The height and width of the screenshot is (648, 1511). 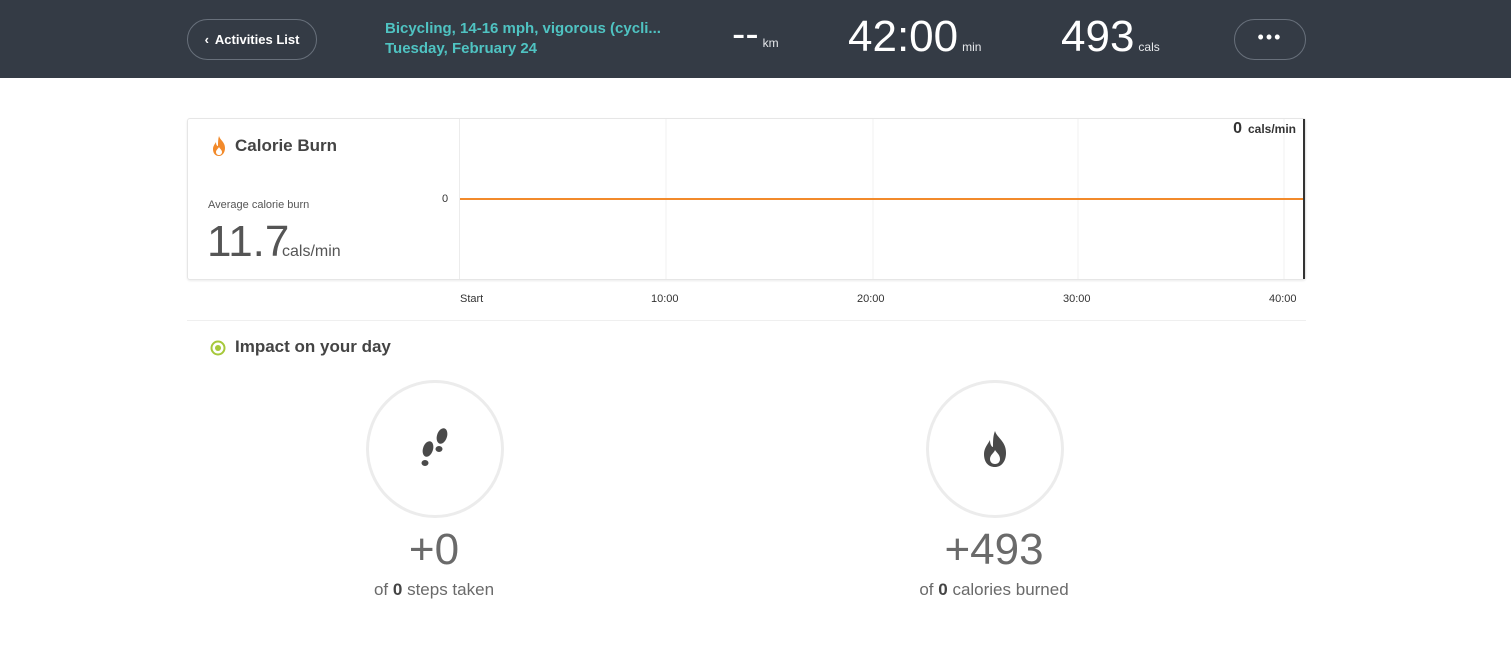 I want to click on activity-date: Tuesday, February 24, so click(x=461, y=48).